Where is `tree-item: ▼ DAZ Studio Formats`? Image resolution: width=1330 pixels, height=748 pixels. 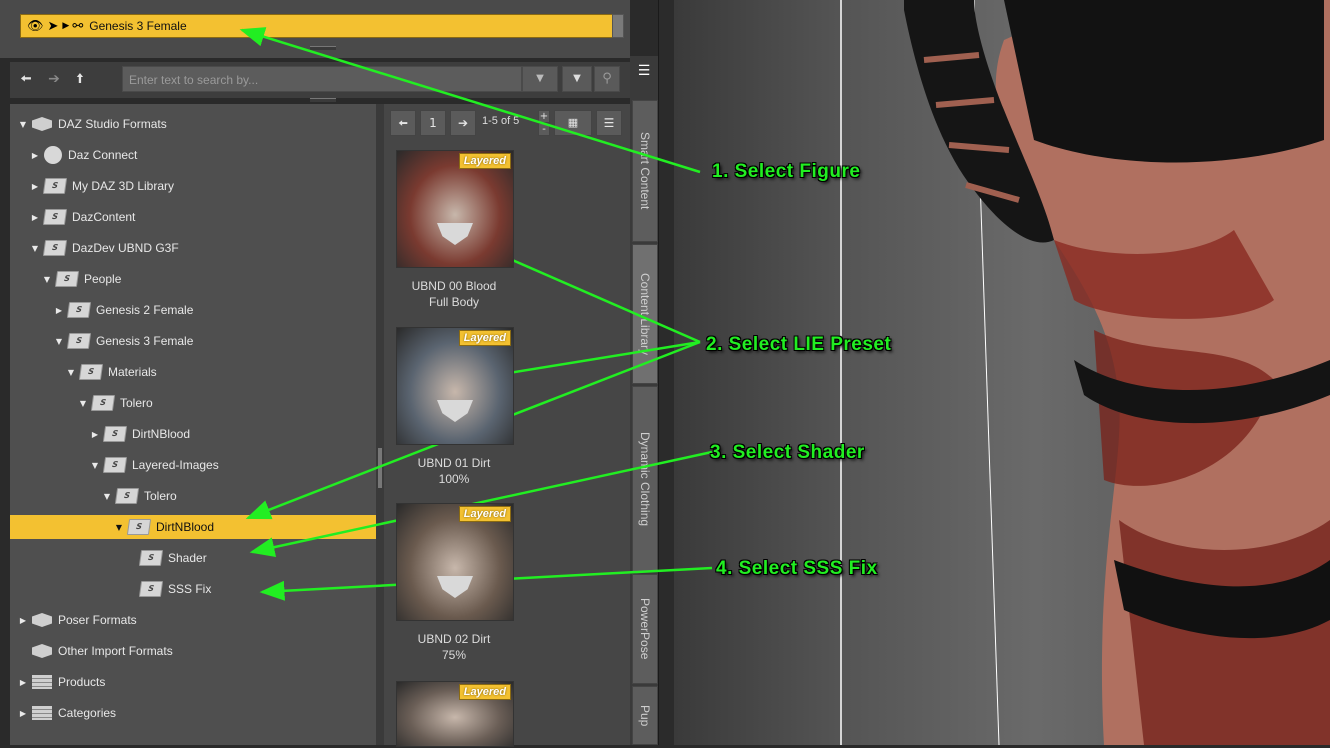
tree-item: ▼ DAZ Studio Formats is located at coordinates (193, 124).